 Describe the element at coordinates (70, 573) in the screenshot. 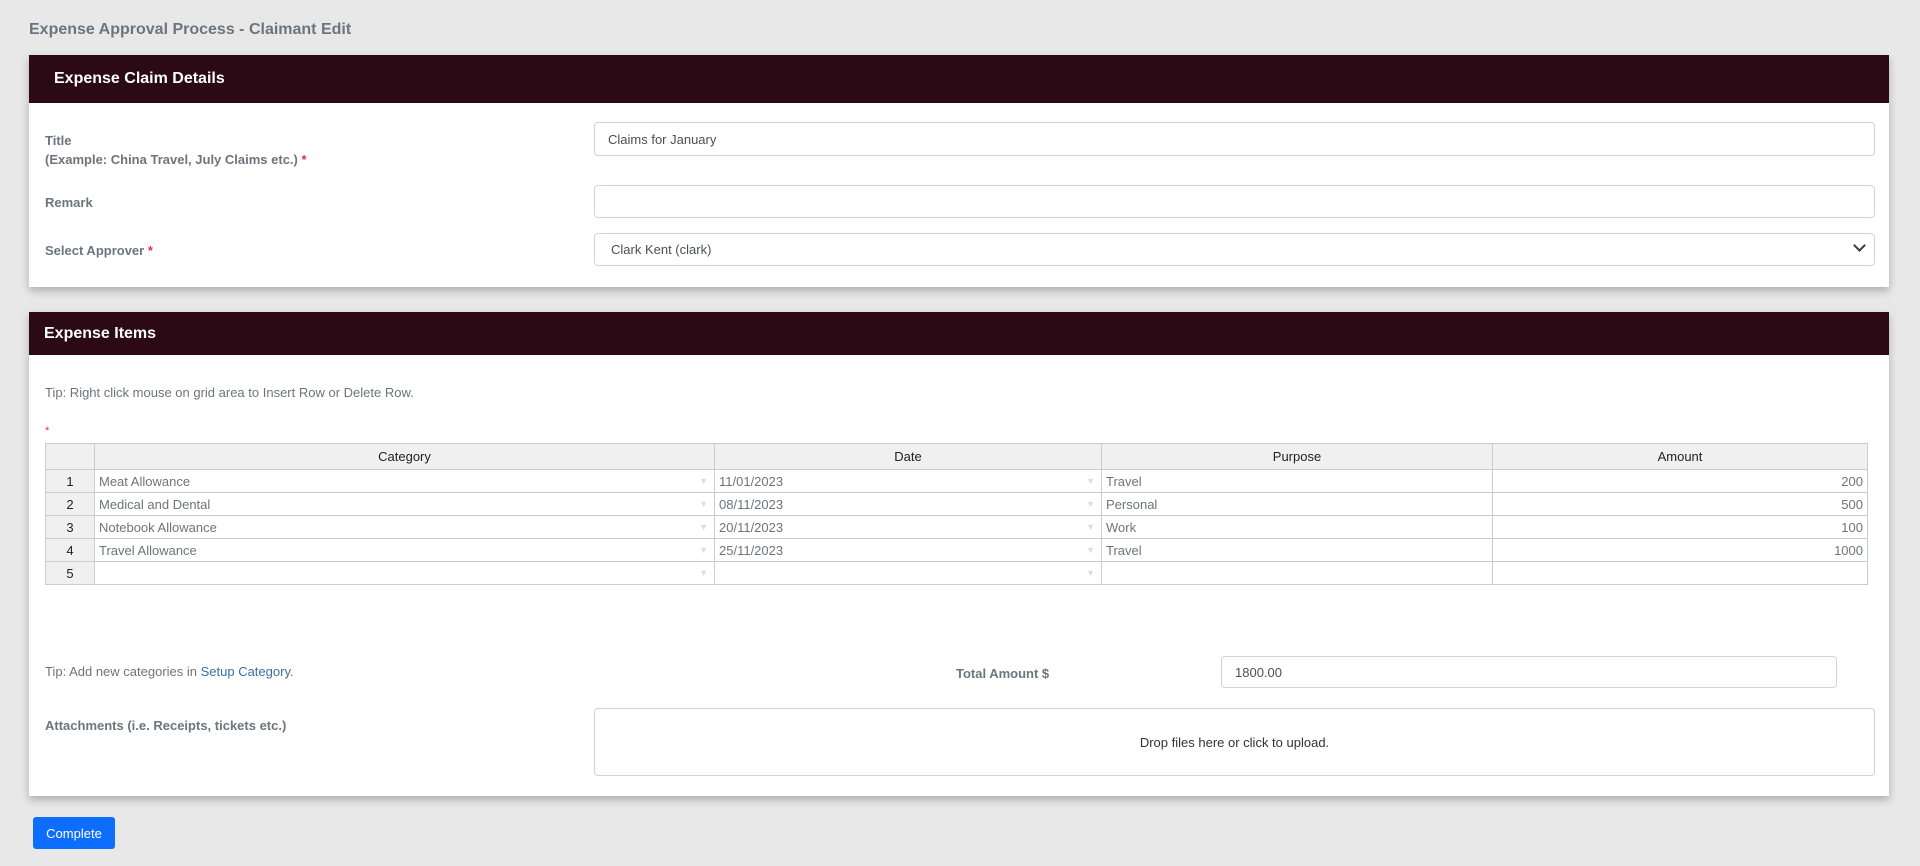

I see `row-number: 5` at that location.